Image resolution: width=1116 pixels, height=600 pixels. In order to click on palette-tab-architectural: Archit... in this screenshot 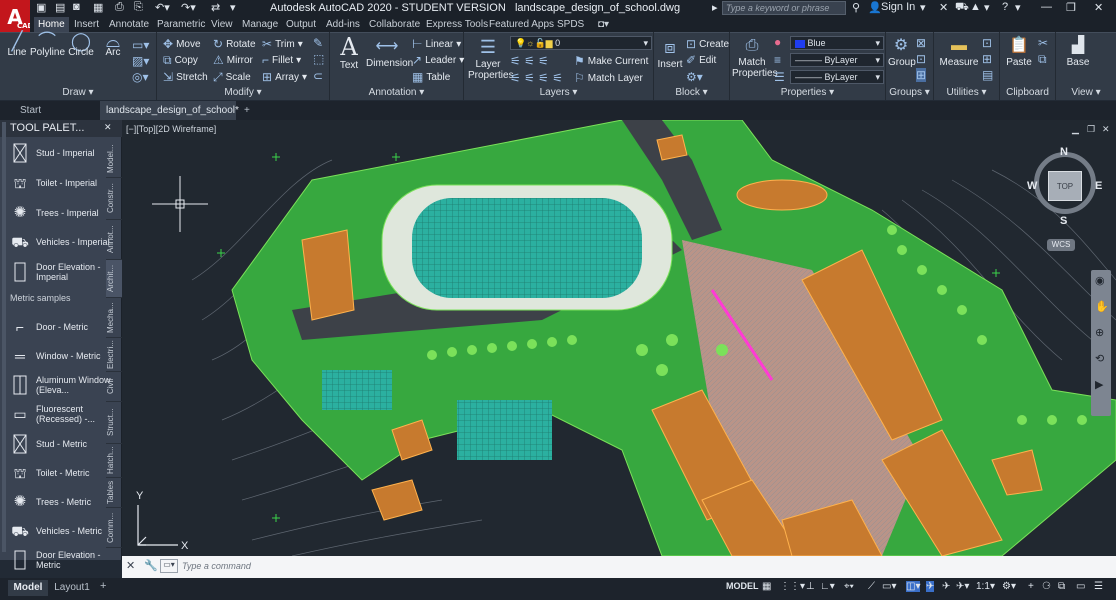, I will do `click(114, 279)`.